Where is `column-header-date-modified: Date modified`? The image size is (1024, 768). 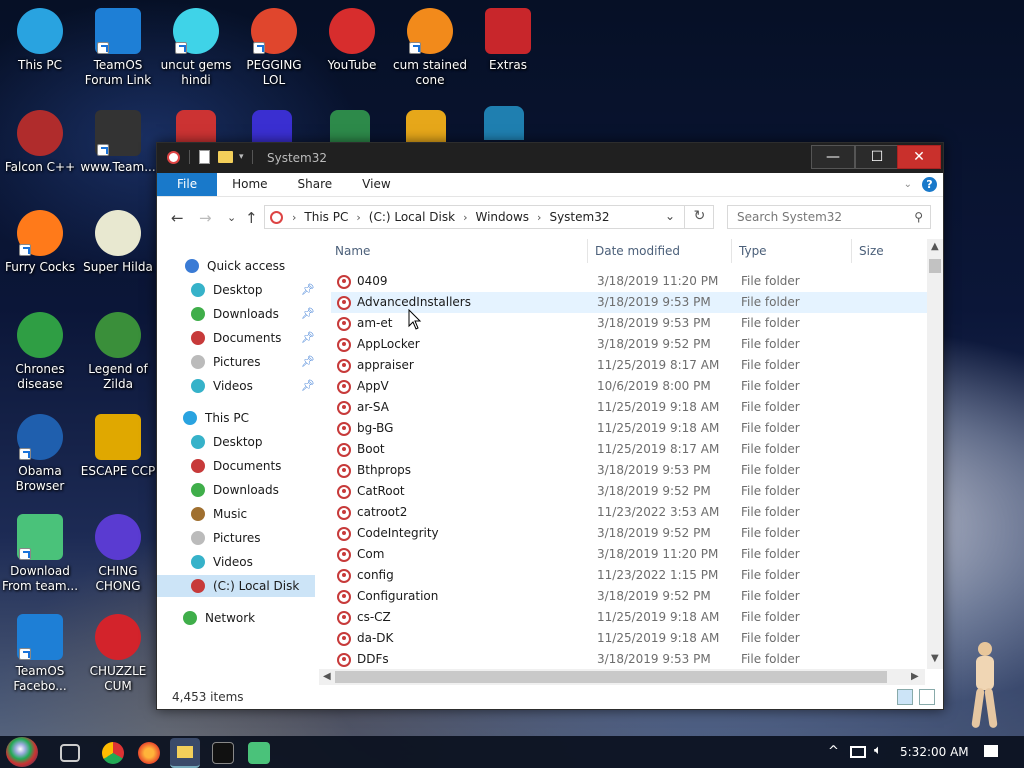 column-header-date-modified: Date modified is located at coordinates (661, 251).